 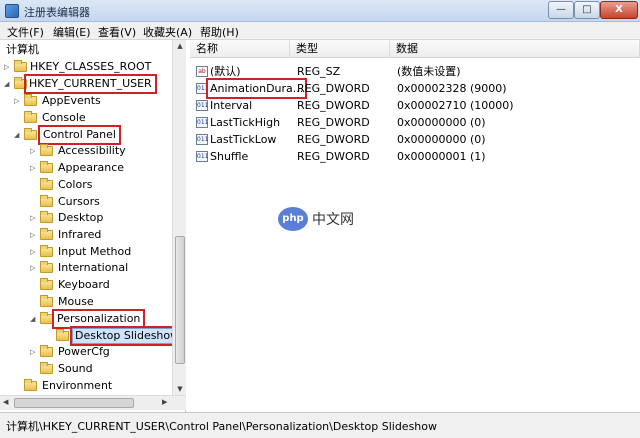 What do you see at coordinates (452, 88) in the screenshot?
I see `value-data: 0x00002328 (9000)` at bounding box center [452, 88].